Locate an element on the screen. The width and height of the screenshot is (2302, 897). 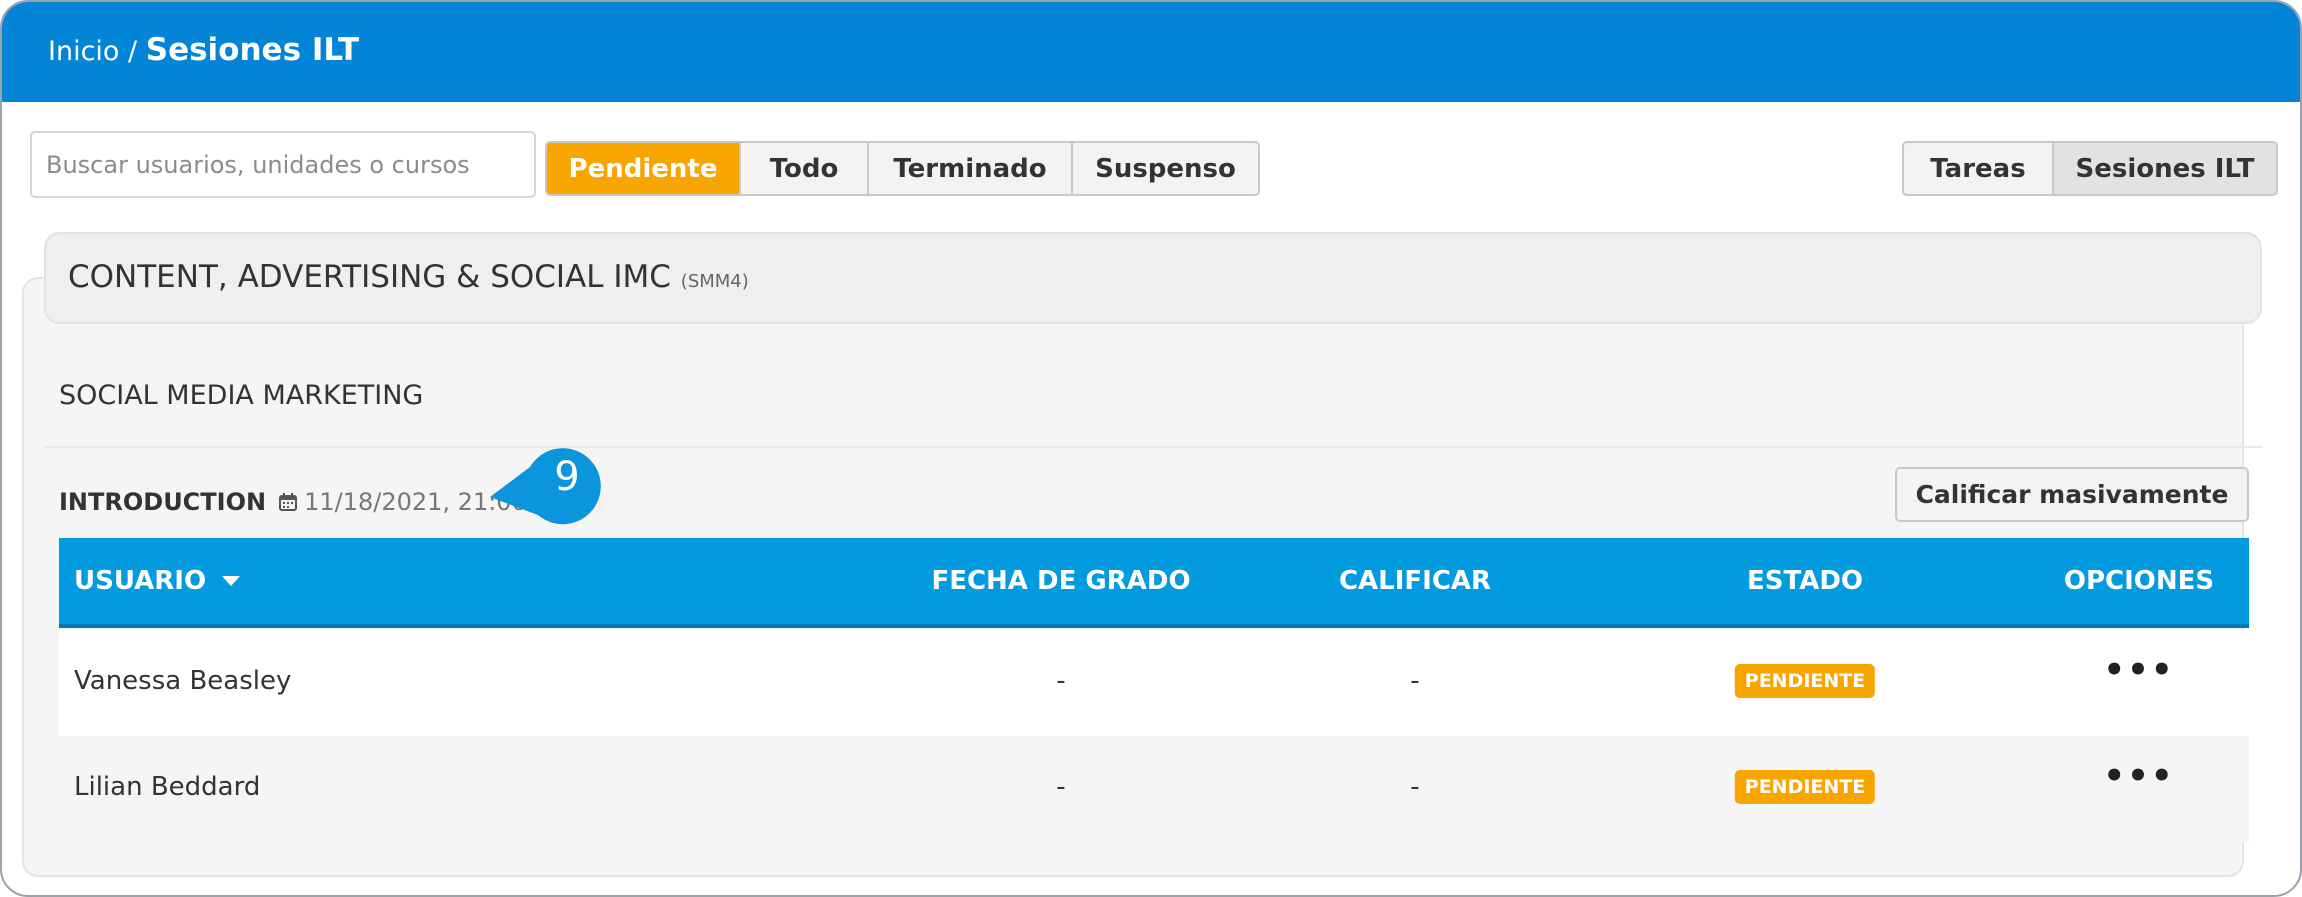
session-info: INTRODUCTION 11/18/2021, 21:00 is located at coordinates (293, 502).